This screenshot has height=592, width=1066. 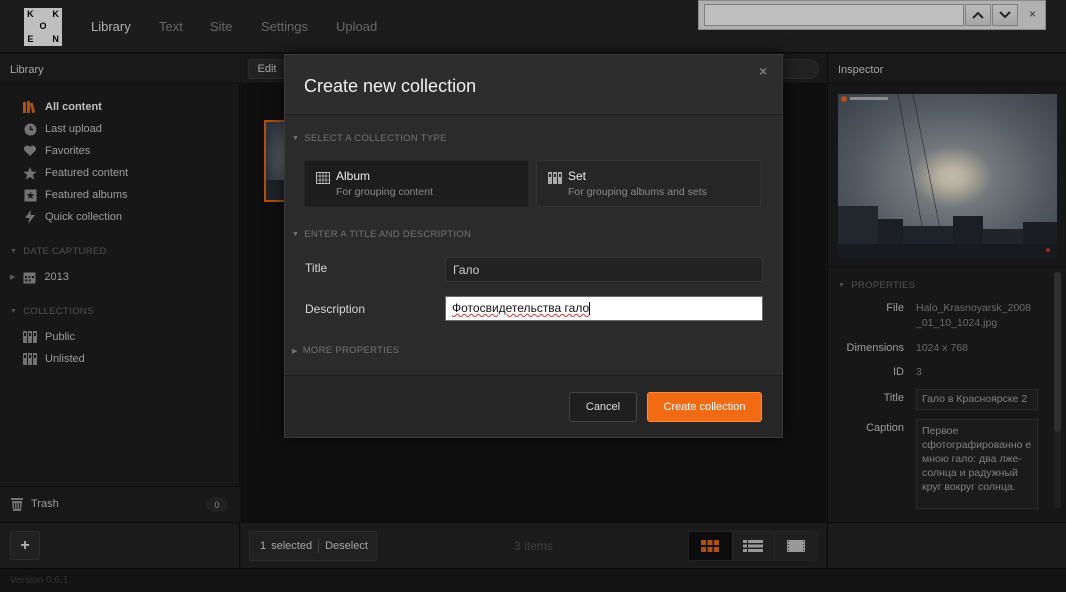 I want to click on properties-section: ▼ PROPERTIES, so click(x=876, y=285).